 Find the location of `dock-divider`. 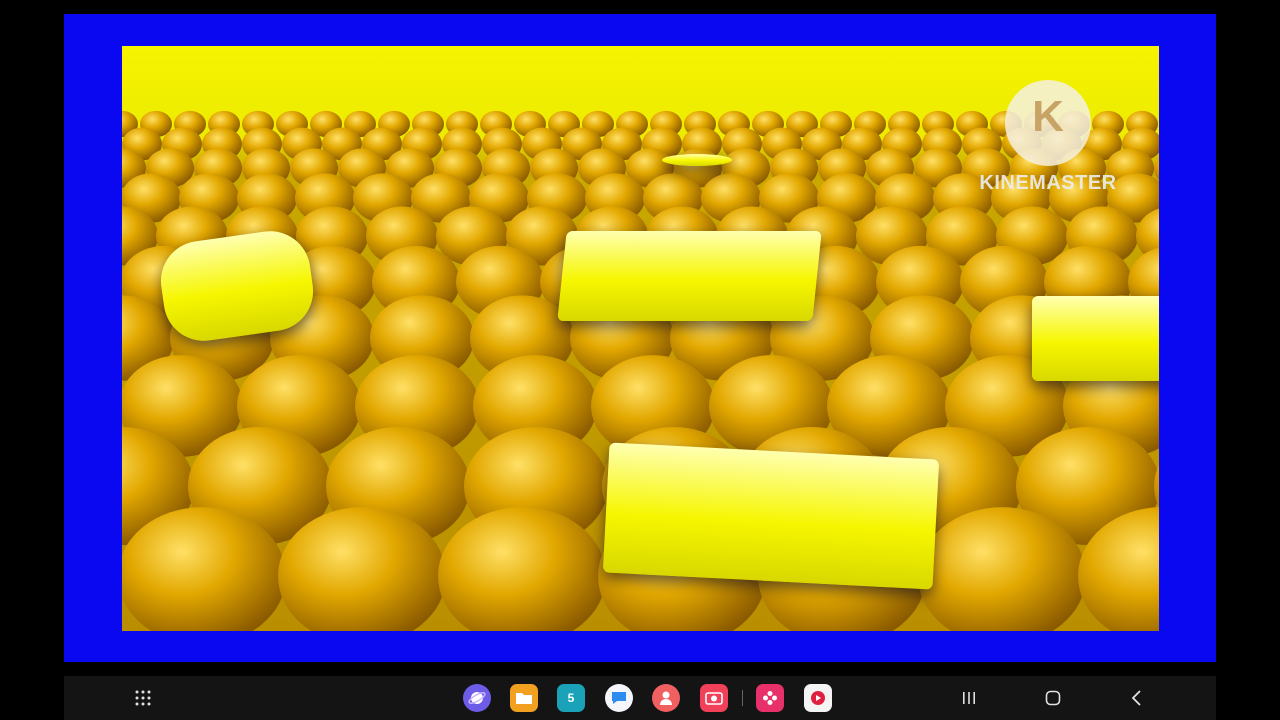

dock-divider is located at coordinates (742, 698).